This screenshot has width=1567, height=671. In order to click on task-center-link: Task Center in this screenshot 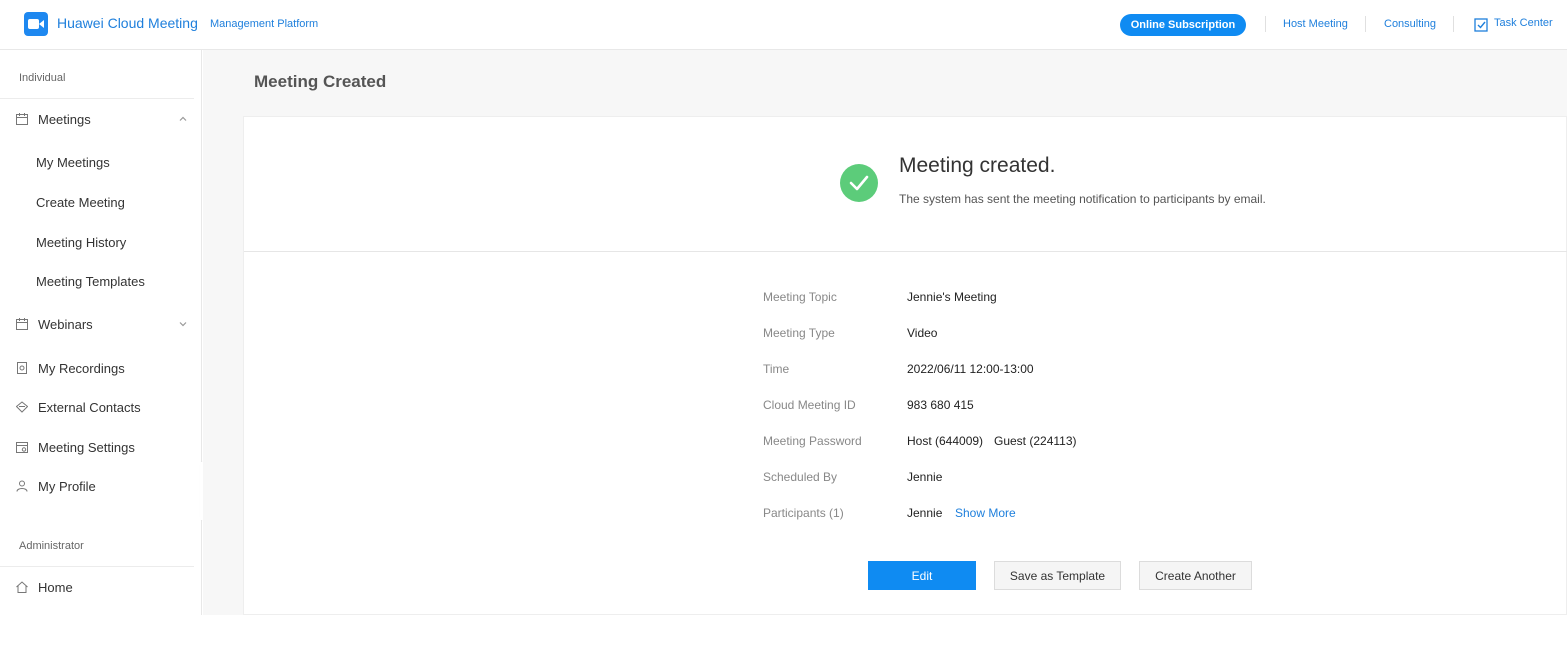, I will do `click(1523, 23)`.